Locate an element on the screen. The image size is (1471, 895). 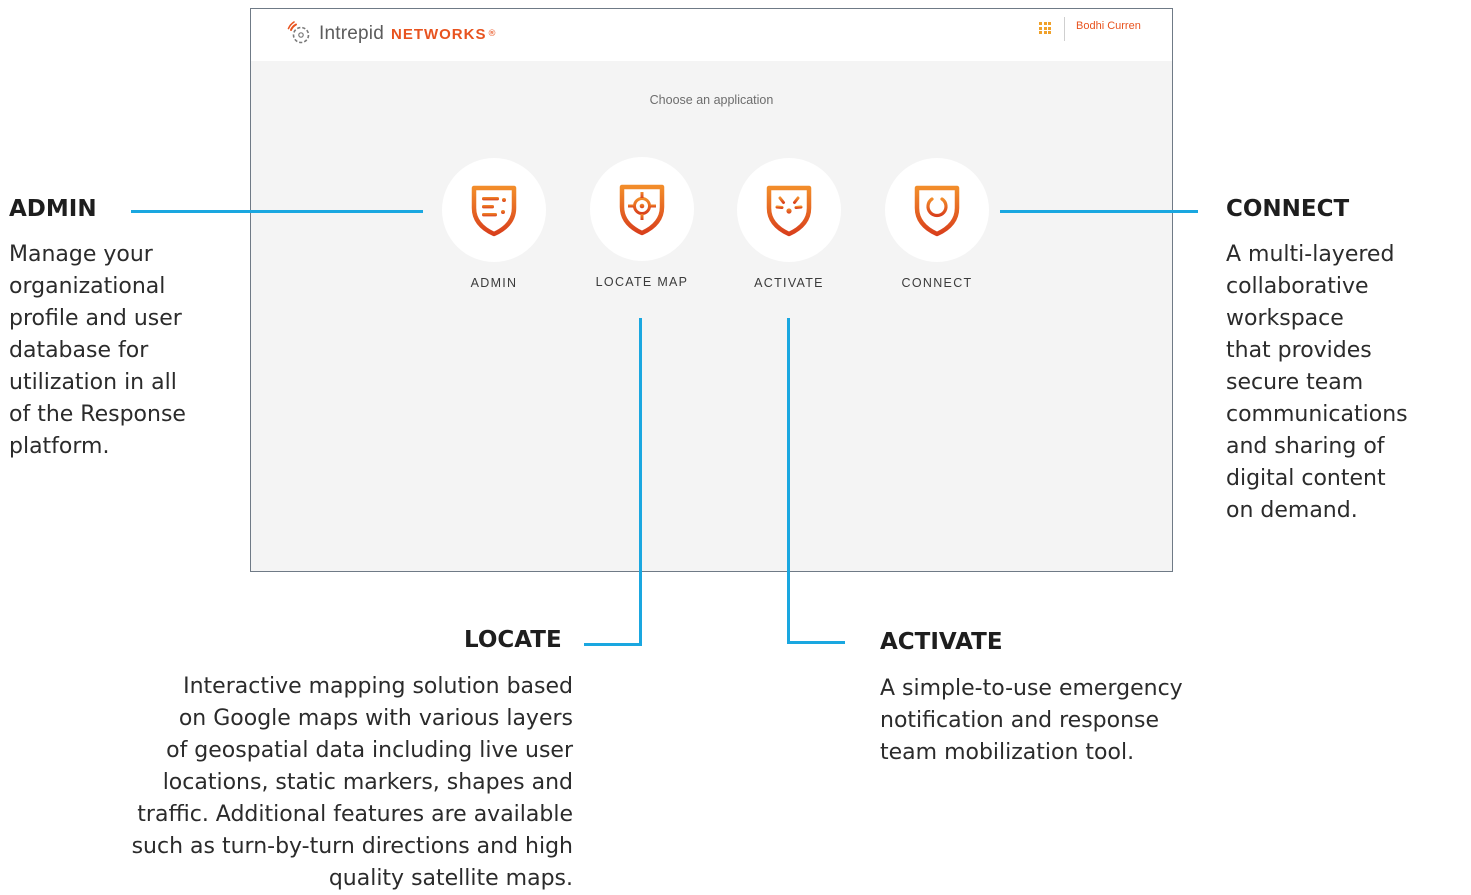
admin-text-line: database for is located at coordinates (79, 350).